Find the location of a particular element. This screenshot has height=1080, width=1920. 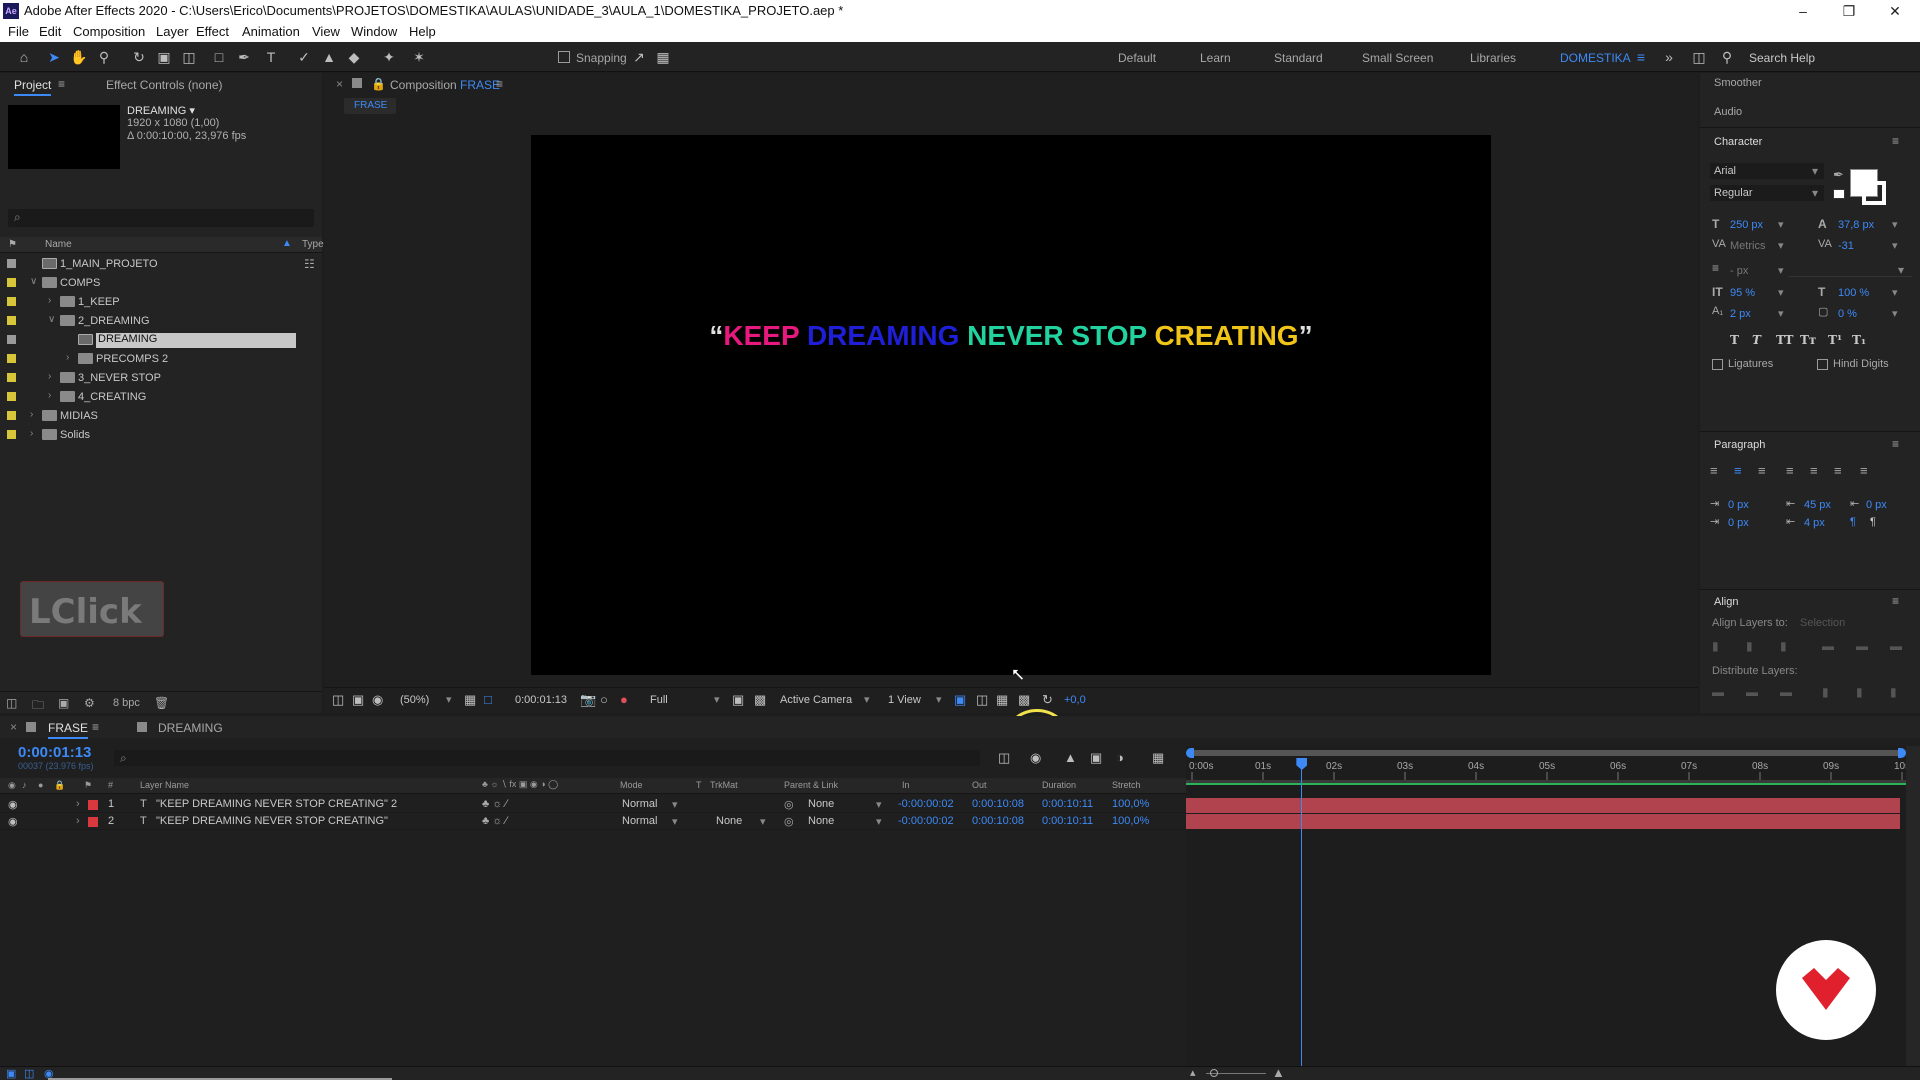

faux-italic-button: T is located at coordinates (1756, 340).